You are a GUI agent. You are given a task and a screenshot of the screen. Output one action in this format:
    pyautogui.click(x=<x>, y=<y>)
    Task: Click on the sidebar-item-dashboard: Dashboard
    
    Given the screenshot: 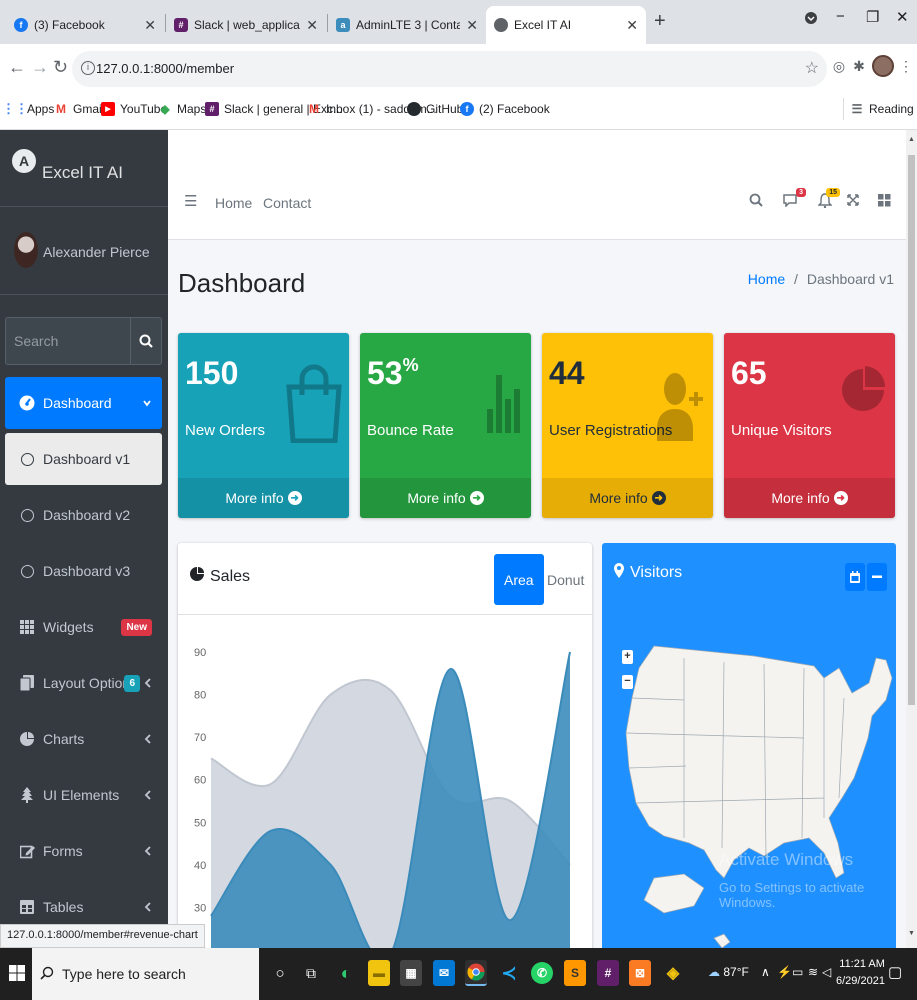 What is the action you would take?
    pyautogui.click(x=83, y=403)
    